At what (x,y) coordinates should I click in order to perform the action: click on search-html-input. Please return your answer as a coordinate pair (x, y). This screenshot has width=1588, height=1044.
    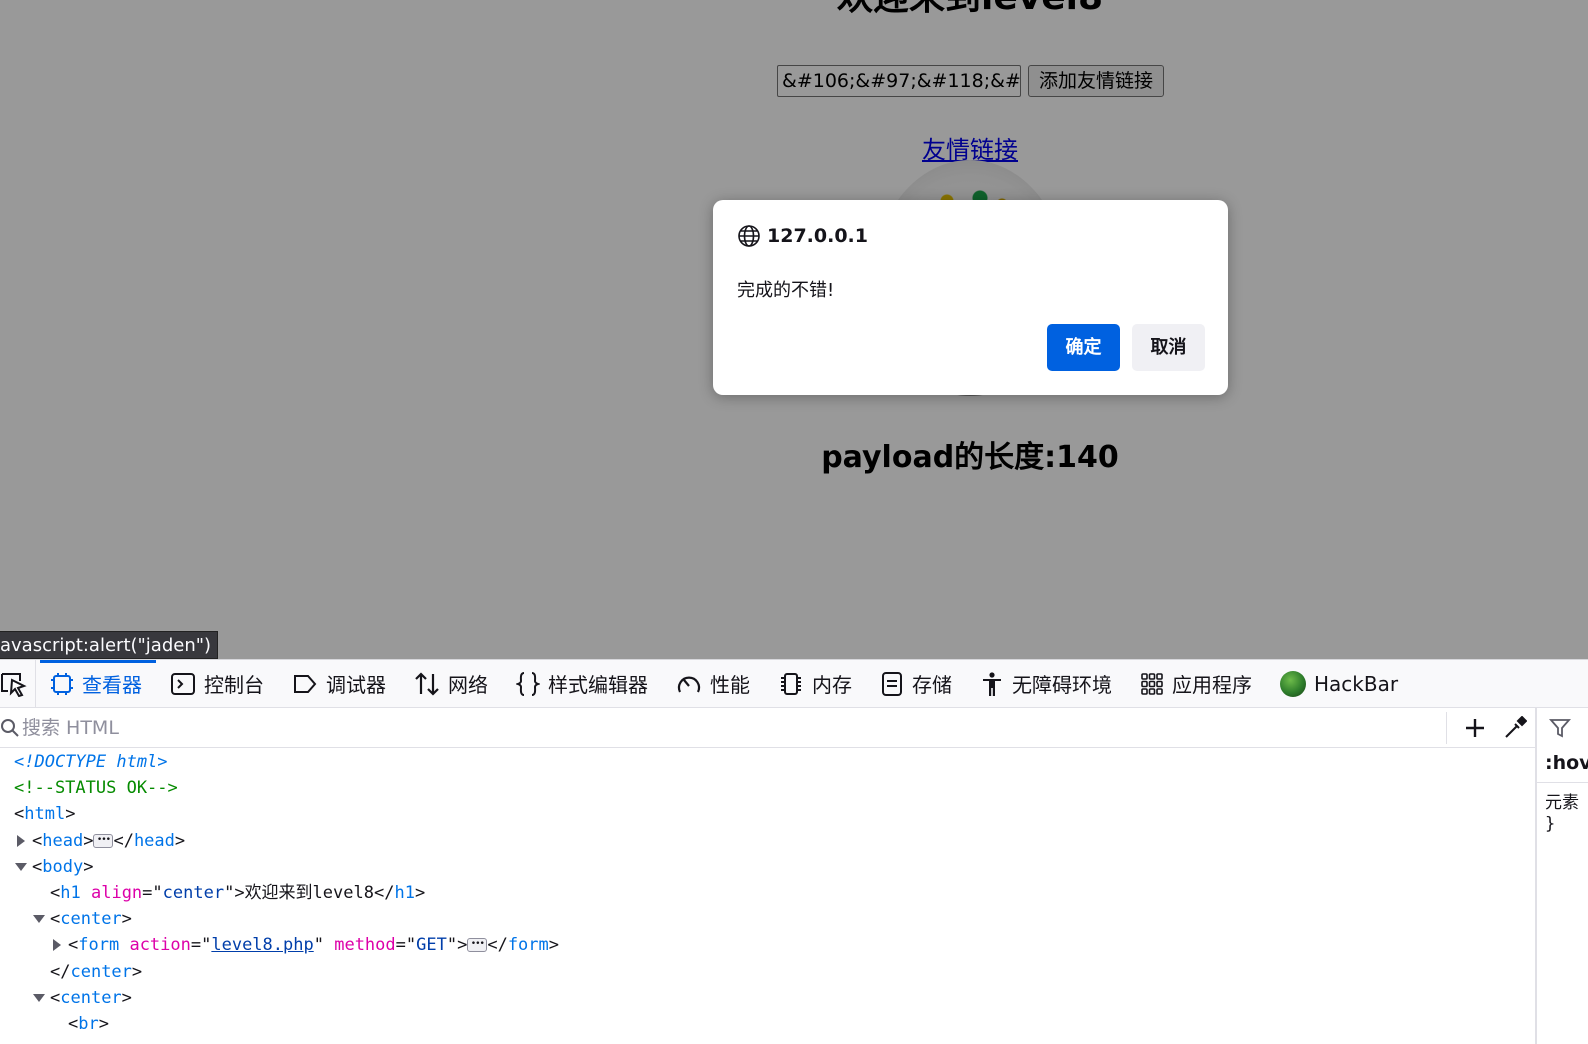
    Looking at the image, I should click on (730, 727).